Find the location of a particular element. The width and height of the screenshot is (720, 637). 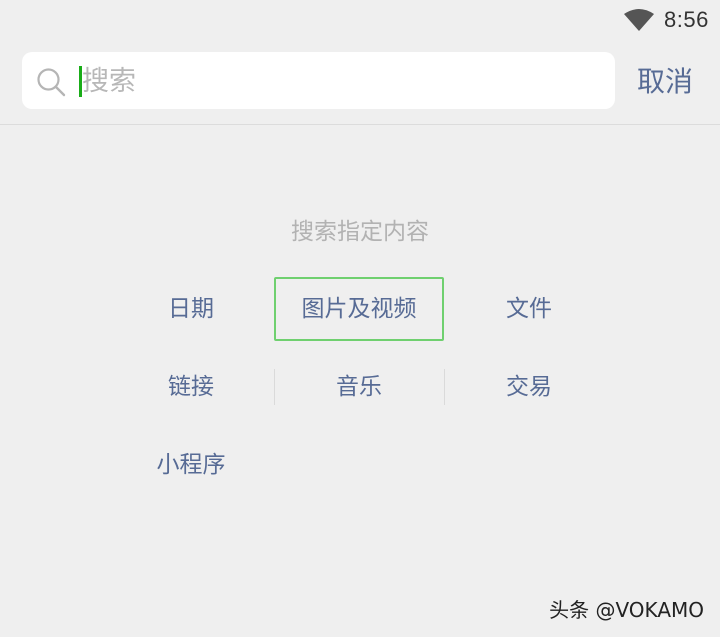

search-input is located at coordinates (341, 81).